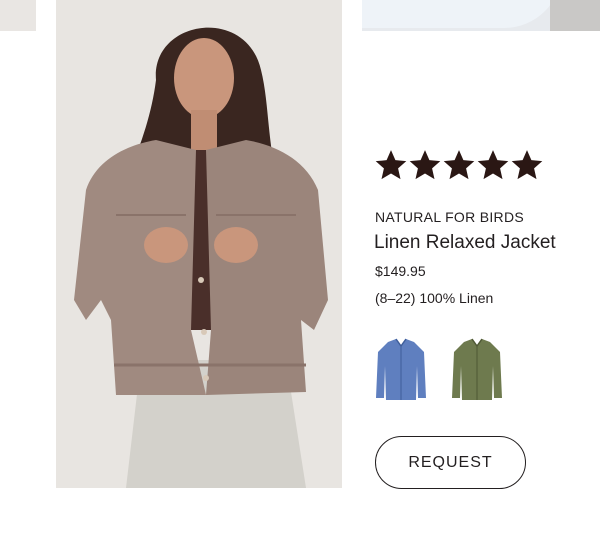  Describe the element at coordinates (18, 15) in the screenshot. I see `previous-product-tile` at that location.